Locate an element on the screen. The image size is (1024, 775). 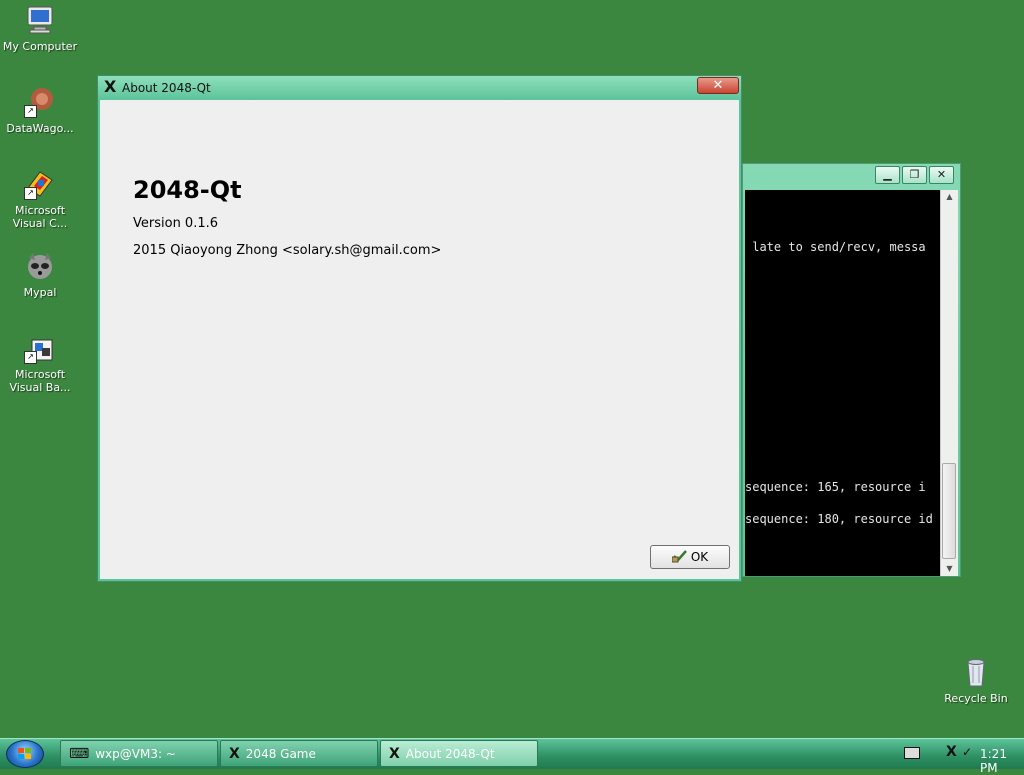
desktop-icon-label: Mypal is located at coordinates (40, 292).